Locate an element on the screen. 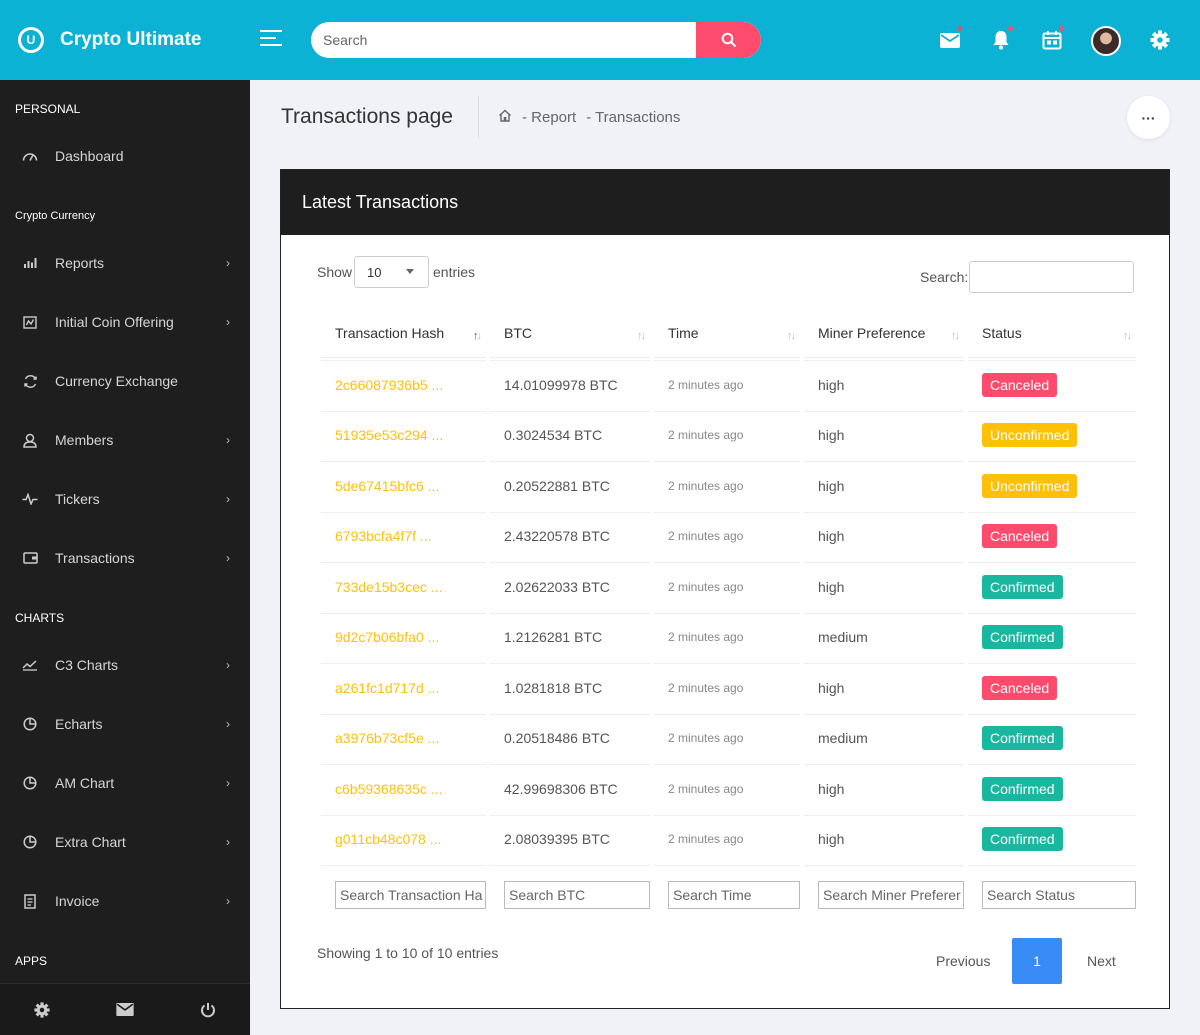  filter-transaction-hash-input is located at coordinates (410, 894).